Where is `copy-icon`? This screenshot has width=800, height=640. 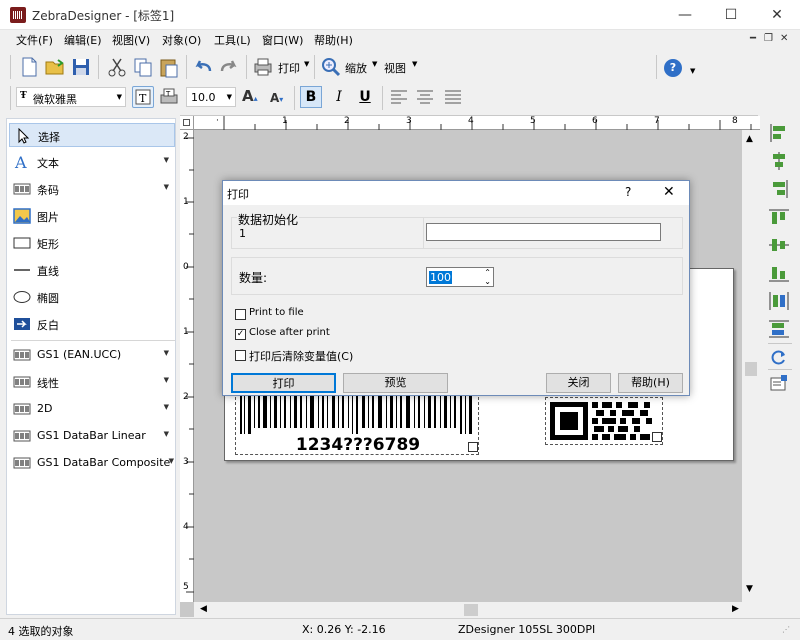
copy-icon is located at coordinates (143, 67).